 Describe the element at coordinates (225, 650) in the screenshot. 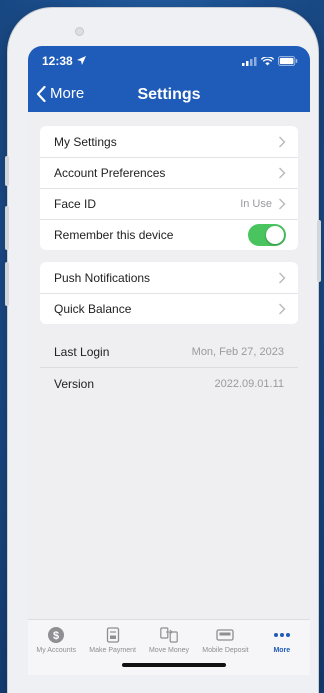

I see `tab-label: Mobile Deposit` at that location.